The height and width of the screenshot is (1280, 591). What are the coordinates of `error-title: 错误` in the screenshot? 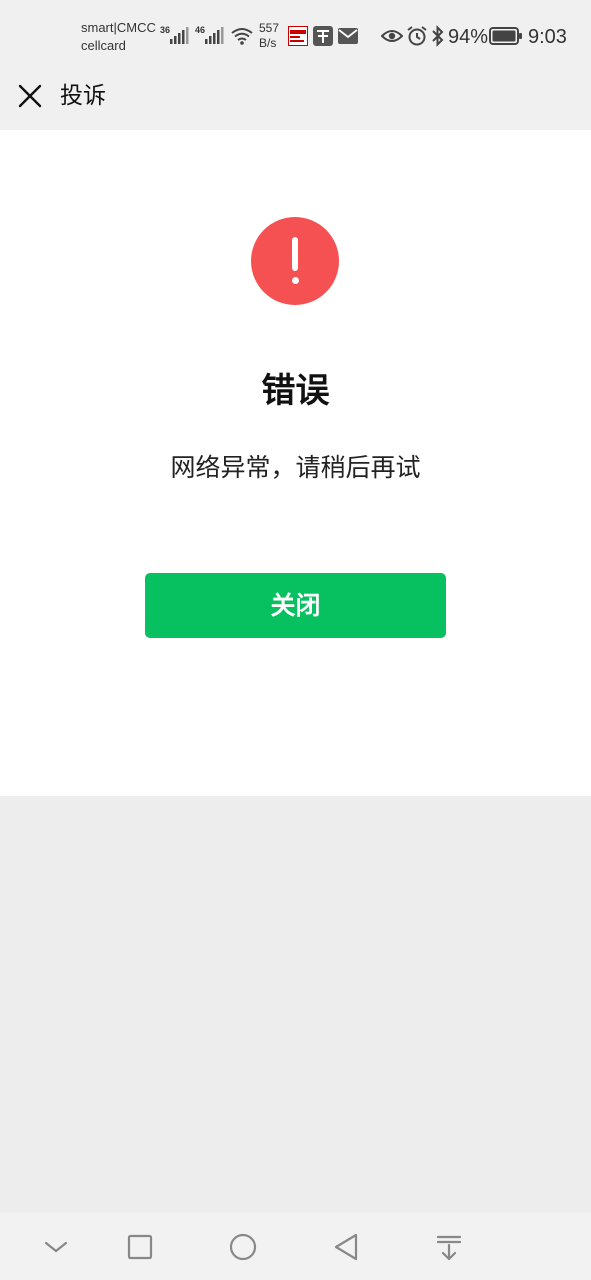 It's located at (295, 391).